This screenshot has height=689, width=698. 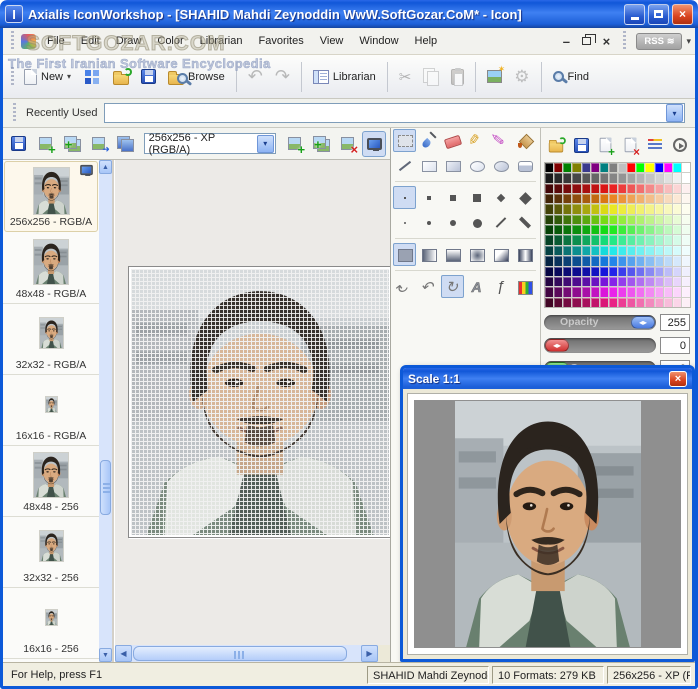 What do you see at coordinates (404, 254) in the screenshot?
I see `fill-solid-tool` at bounding box center [404, 254].